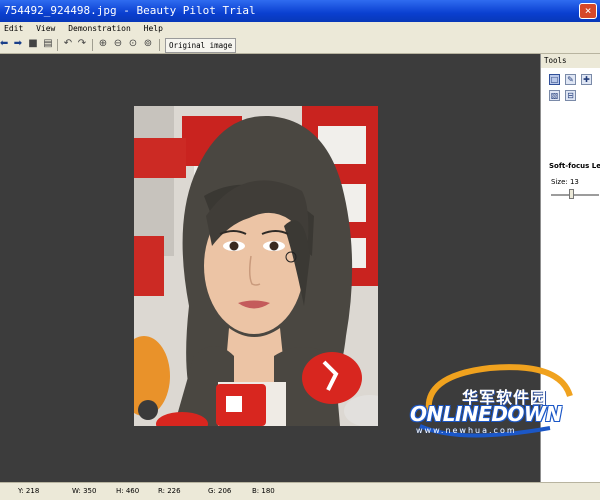  Describe the element at coordinates (300, 29) in the screenshot. I see `menu-bar: Edit View Demonstration Help` at that location.